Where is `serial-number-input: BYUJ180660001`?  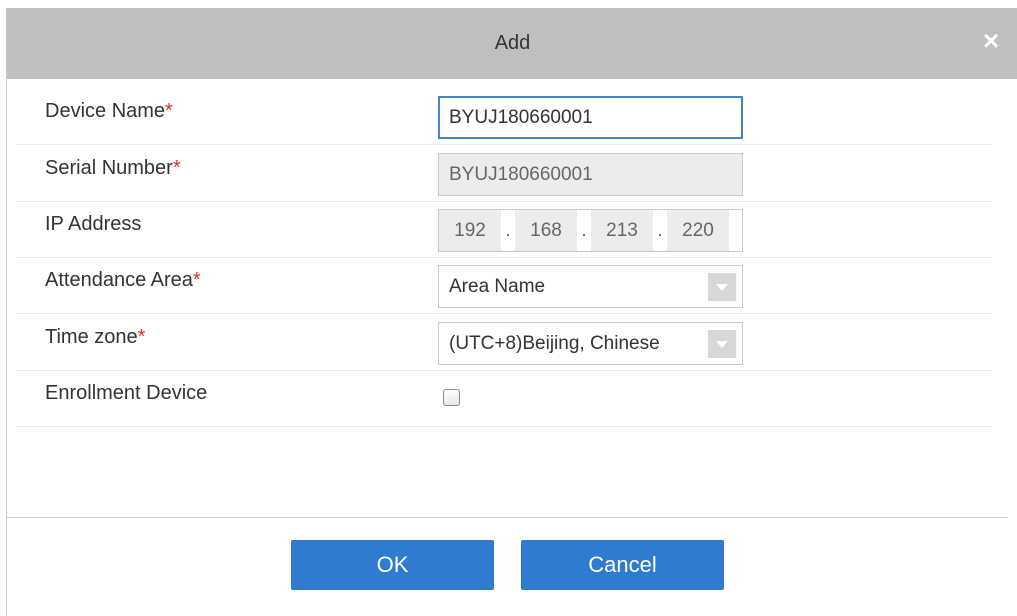
serial-number-input: BYUJ180660001 is located at coordinates (590, 174).